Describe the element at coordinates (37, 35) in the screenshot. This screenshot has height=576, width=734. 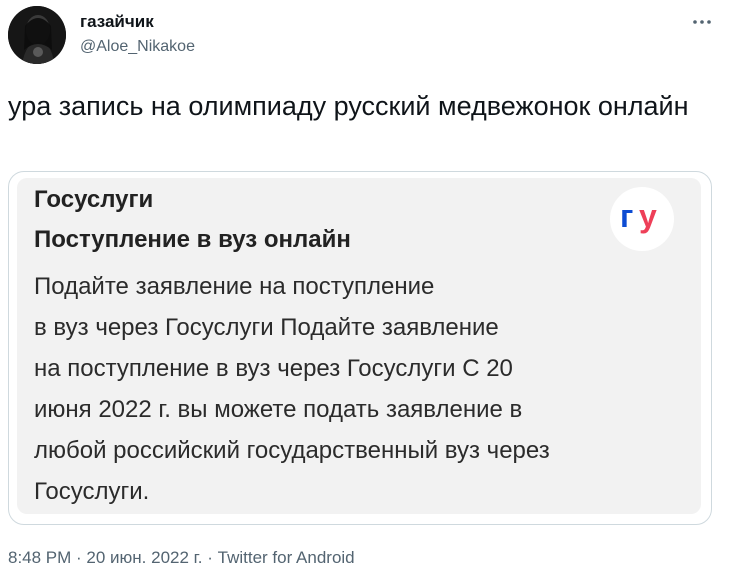
I see `avatar` at that location.